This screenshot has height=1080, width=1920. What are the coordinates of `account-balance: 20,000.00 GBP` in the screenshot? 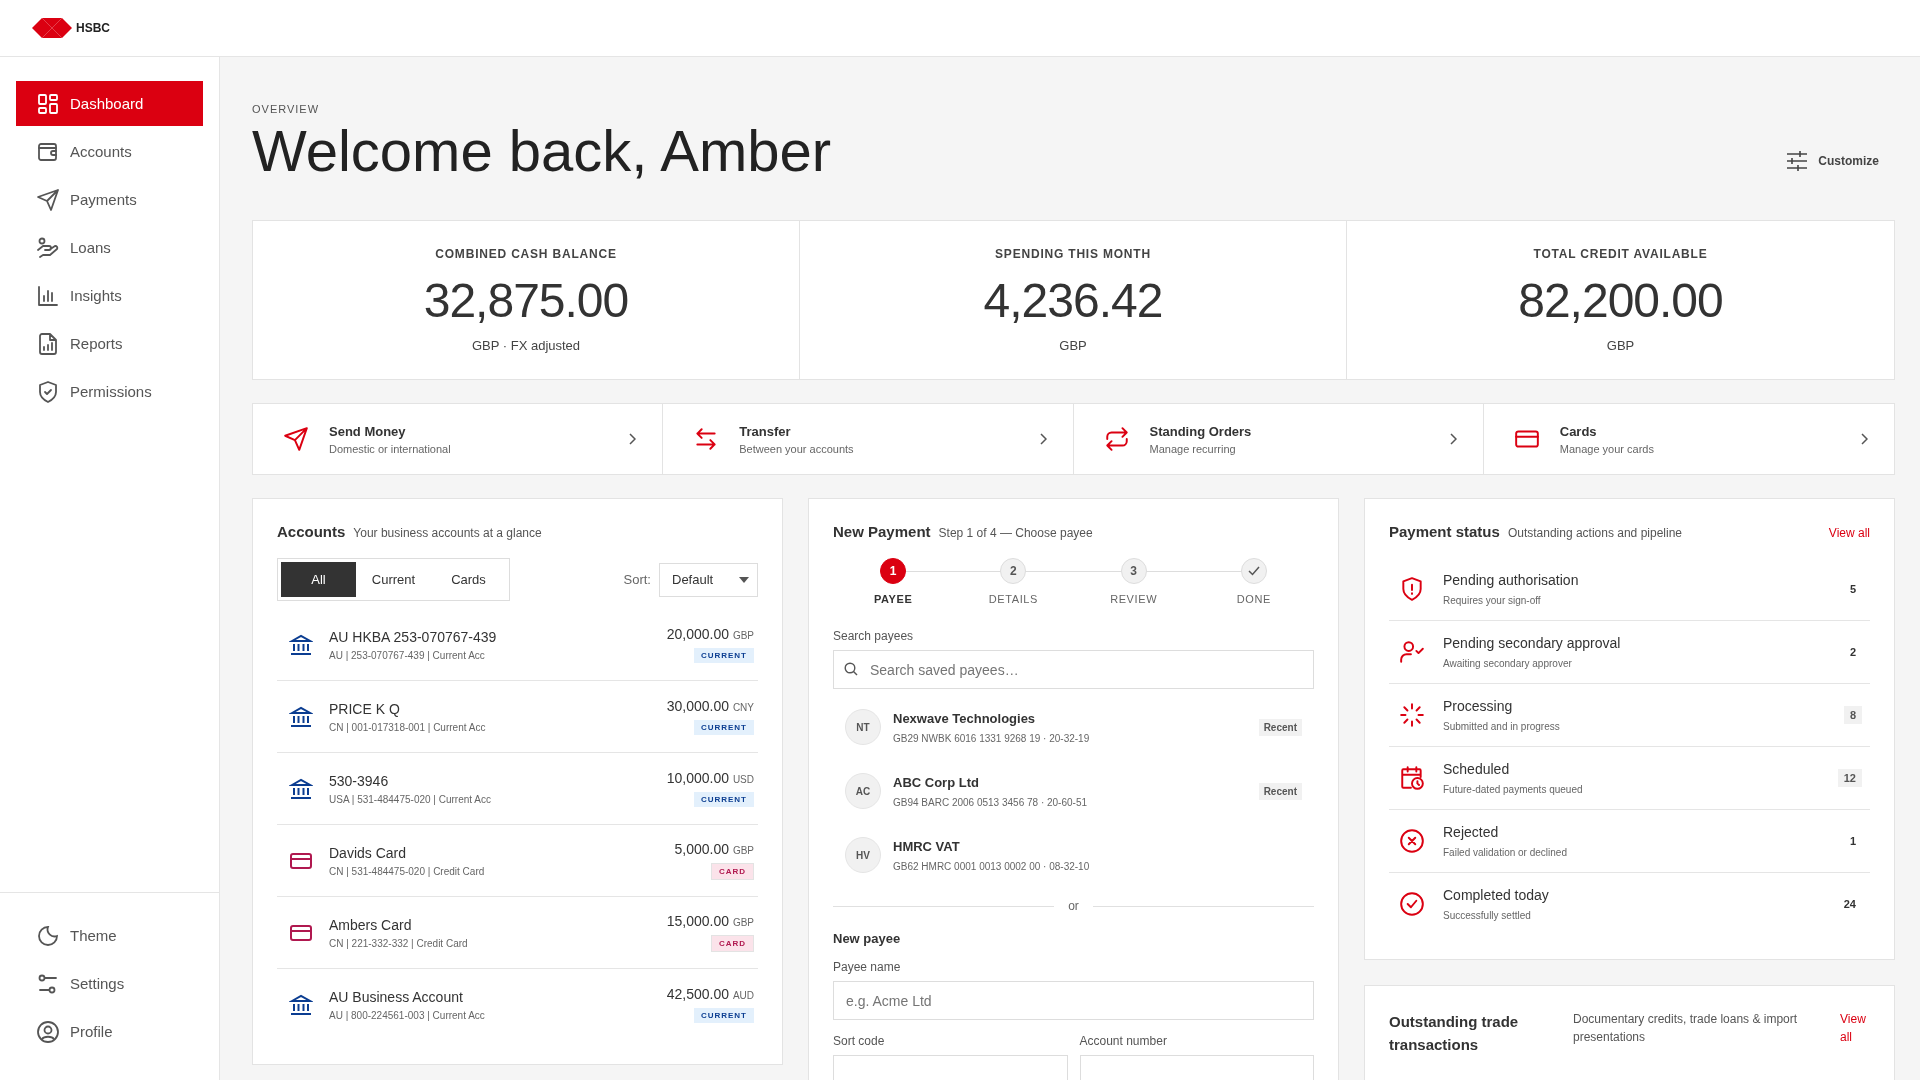 It's located at (710, 634).